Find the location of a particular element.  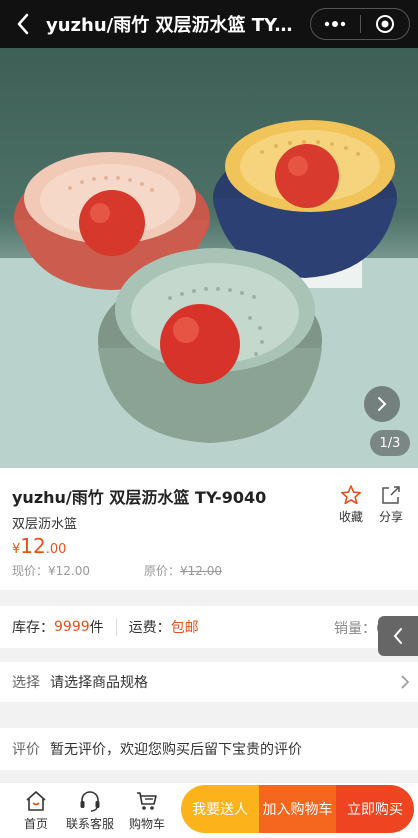

current-price-label: 现价： is located at coordinates (30, 571).